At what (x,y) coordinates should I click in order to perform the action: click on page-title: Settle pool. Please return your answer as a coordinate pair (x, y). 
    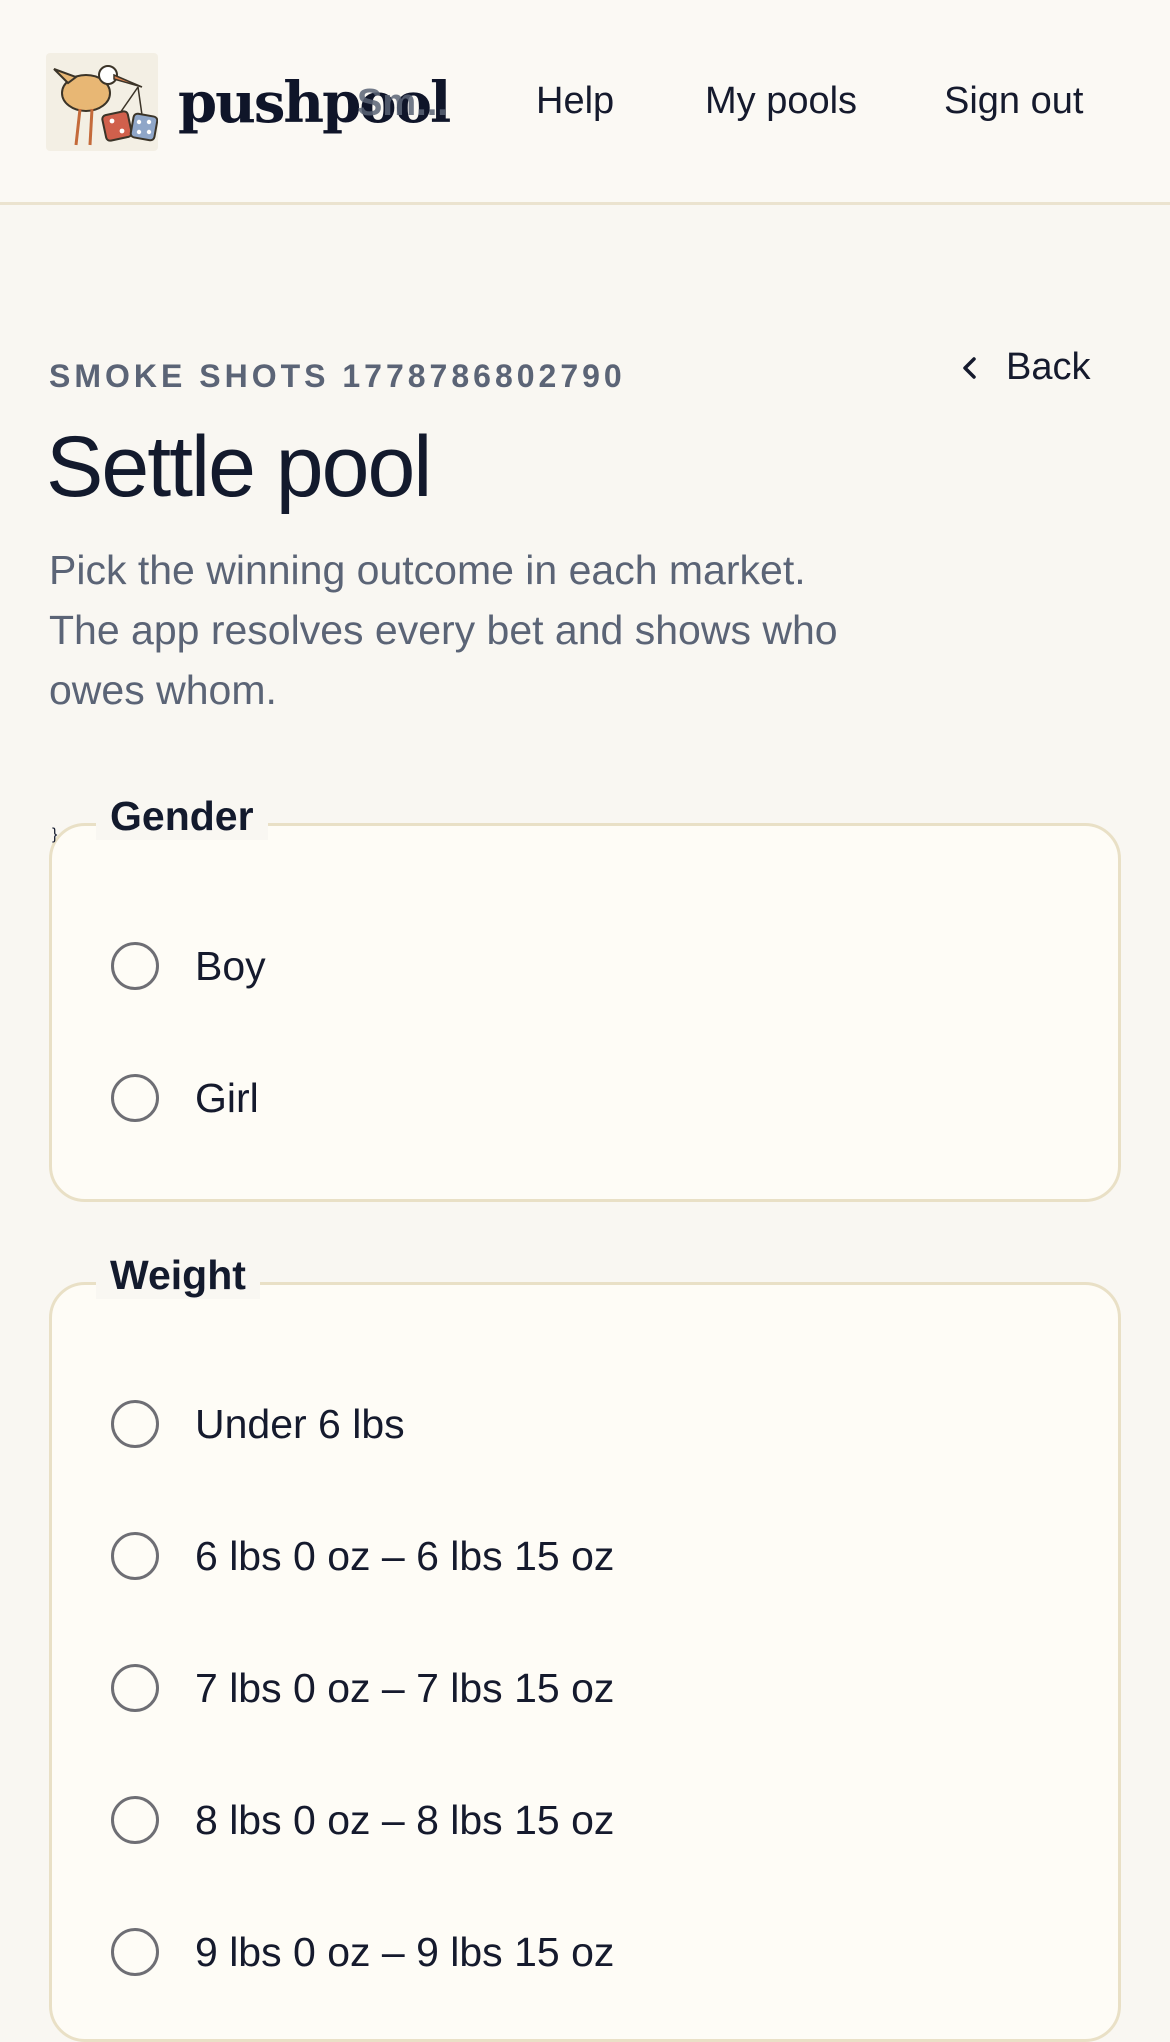
    Looking at the image, I should click on (239, 467).